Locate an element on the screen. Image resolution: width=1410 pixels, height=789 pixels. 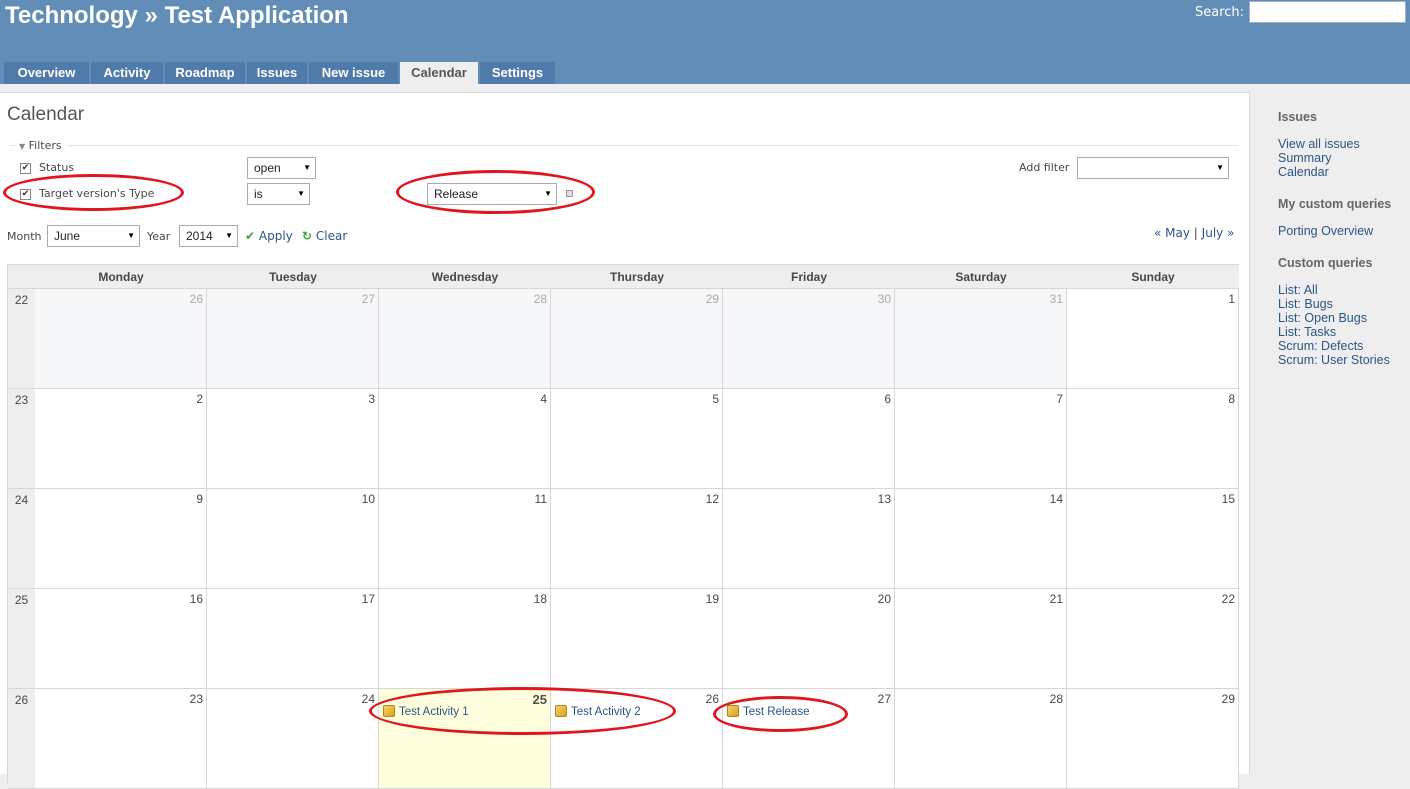
collapse-triangle-icon: ▼ is located at coordinates (22, 146).